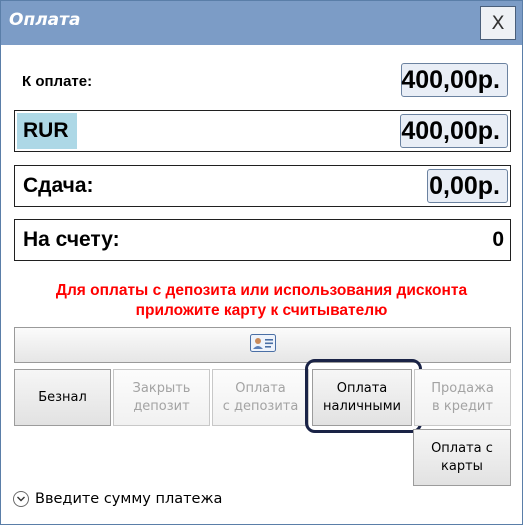  I want to click on pay-deposit-button-label: Оплата с депозита, so click(260, 397).